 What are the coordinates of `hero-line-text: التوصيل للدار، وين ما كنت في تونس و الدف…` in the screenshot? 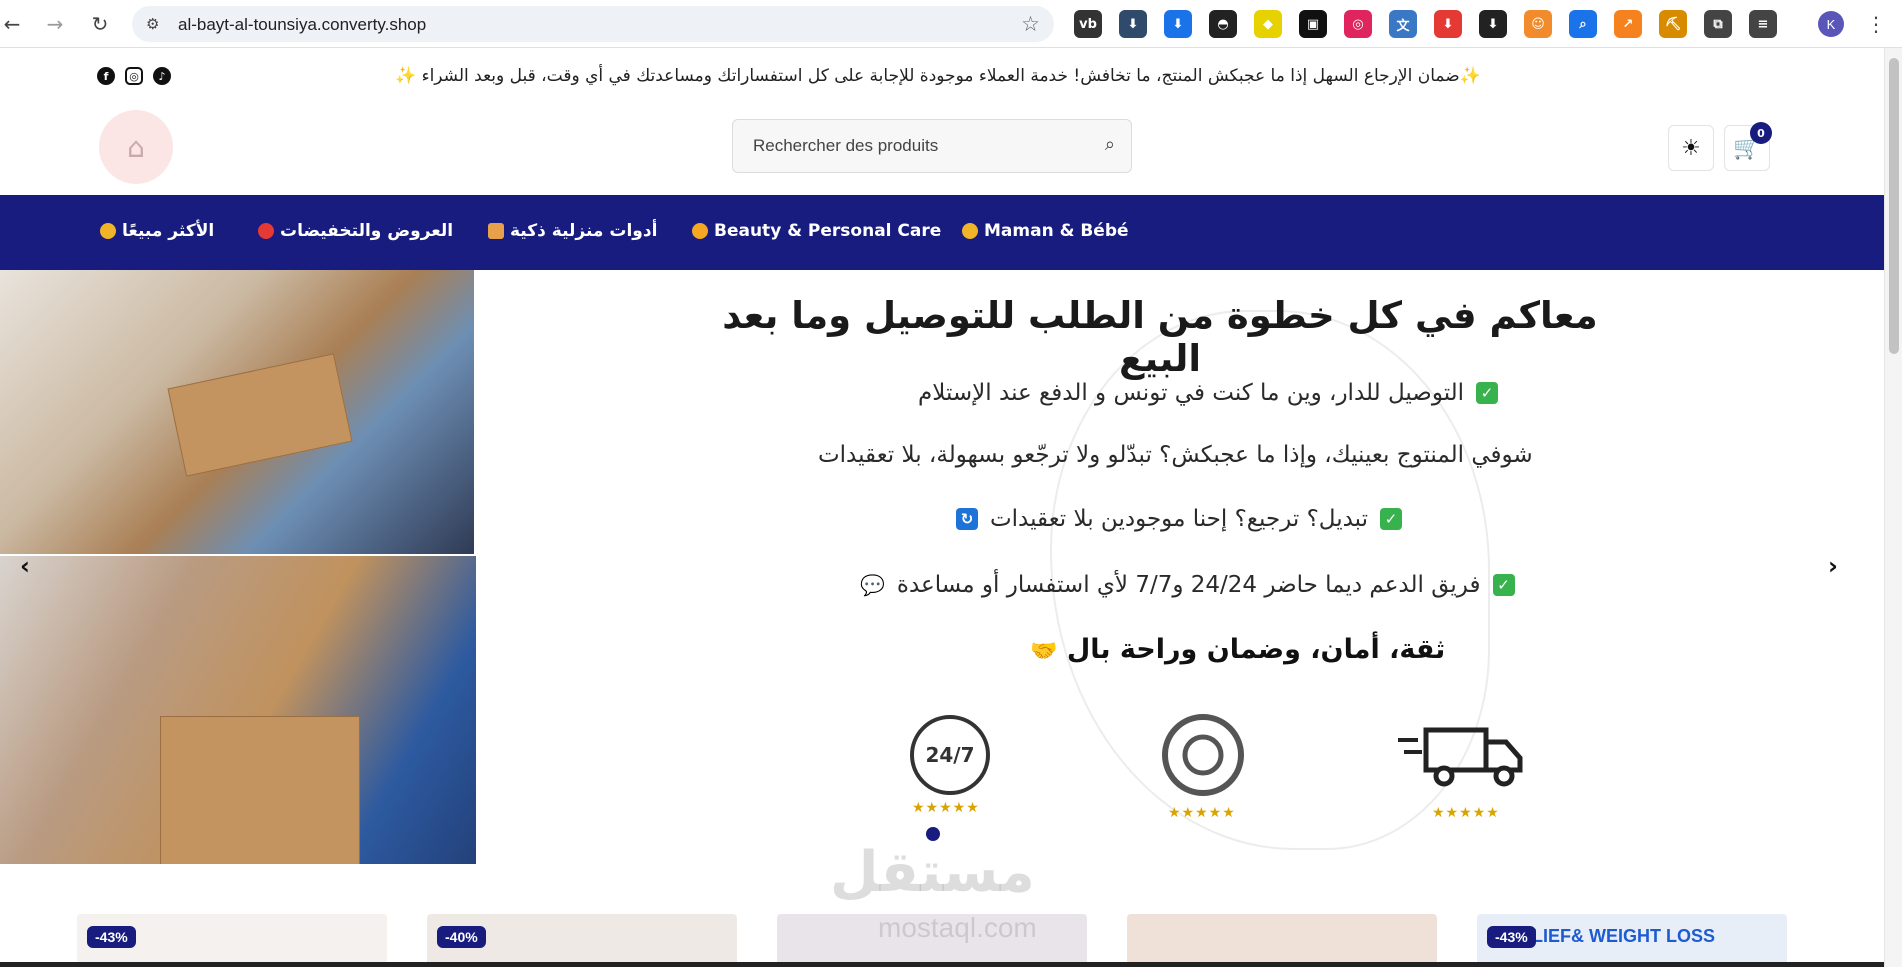 It's located at (1191, 393).